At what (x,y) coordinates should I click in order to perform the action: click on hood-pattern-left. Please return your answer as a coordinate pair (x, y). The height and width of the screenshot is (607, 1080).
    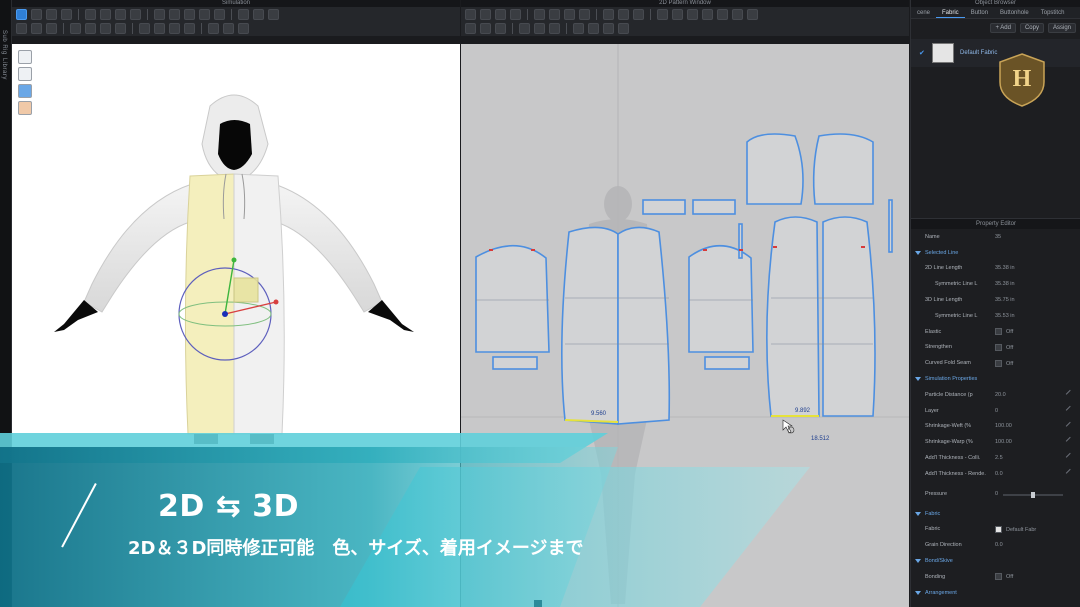
    Looking at the image, I should click on (775, 169).